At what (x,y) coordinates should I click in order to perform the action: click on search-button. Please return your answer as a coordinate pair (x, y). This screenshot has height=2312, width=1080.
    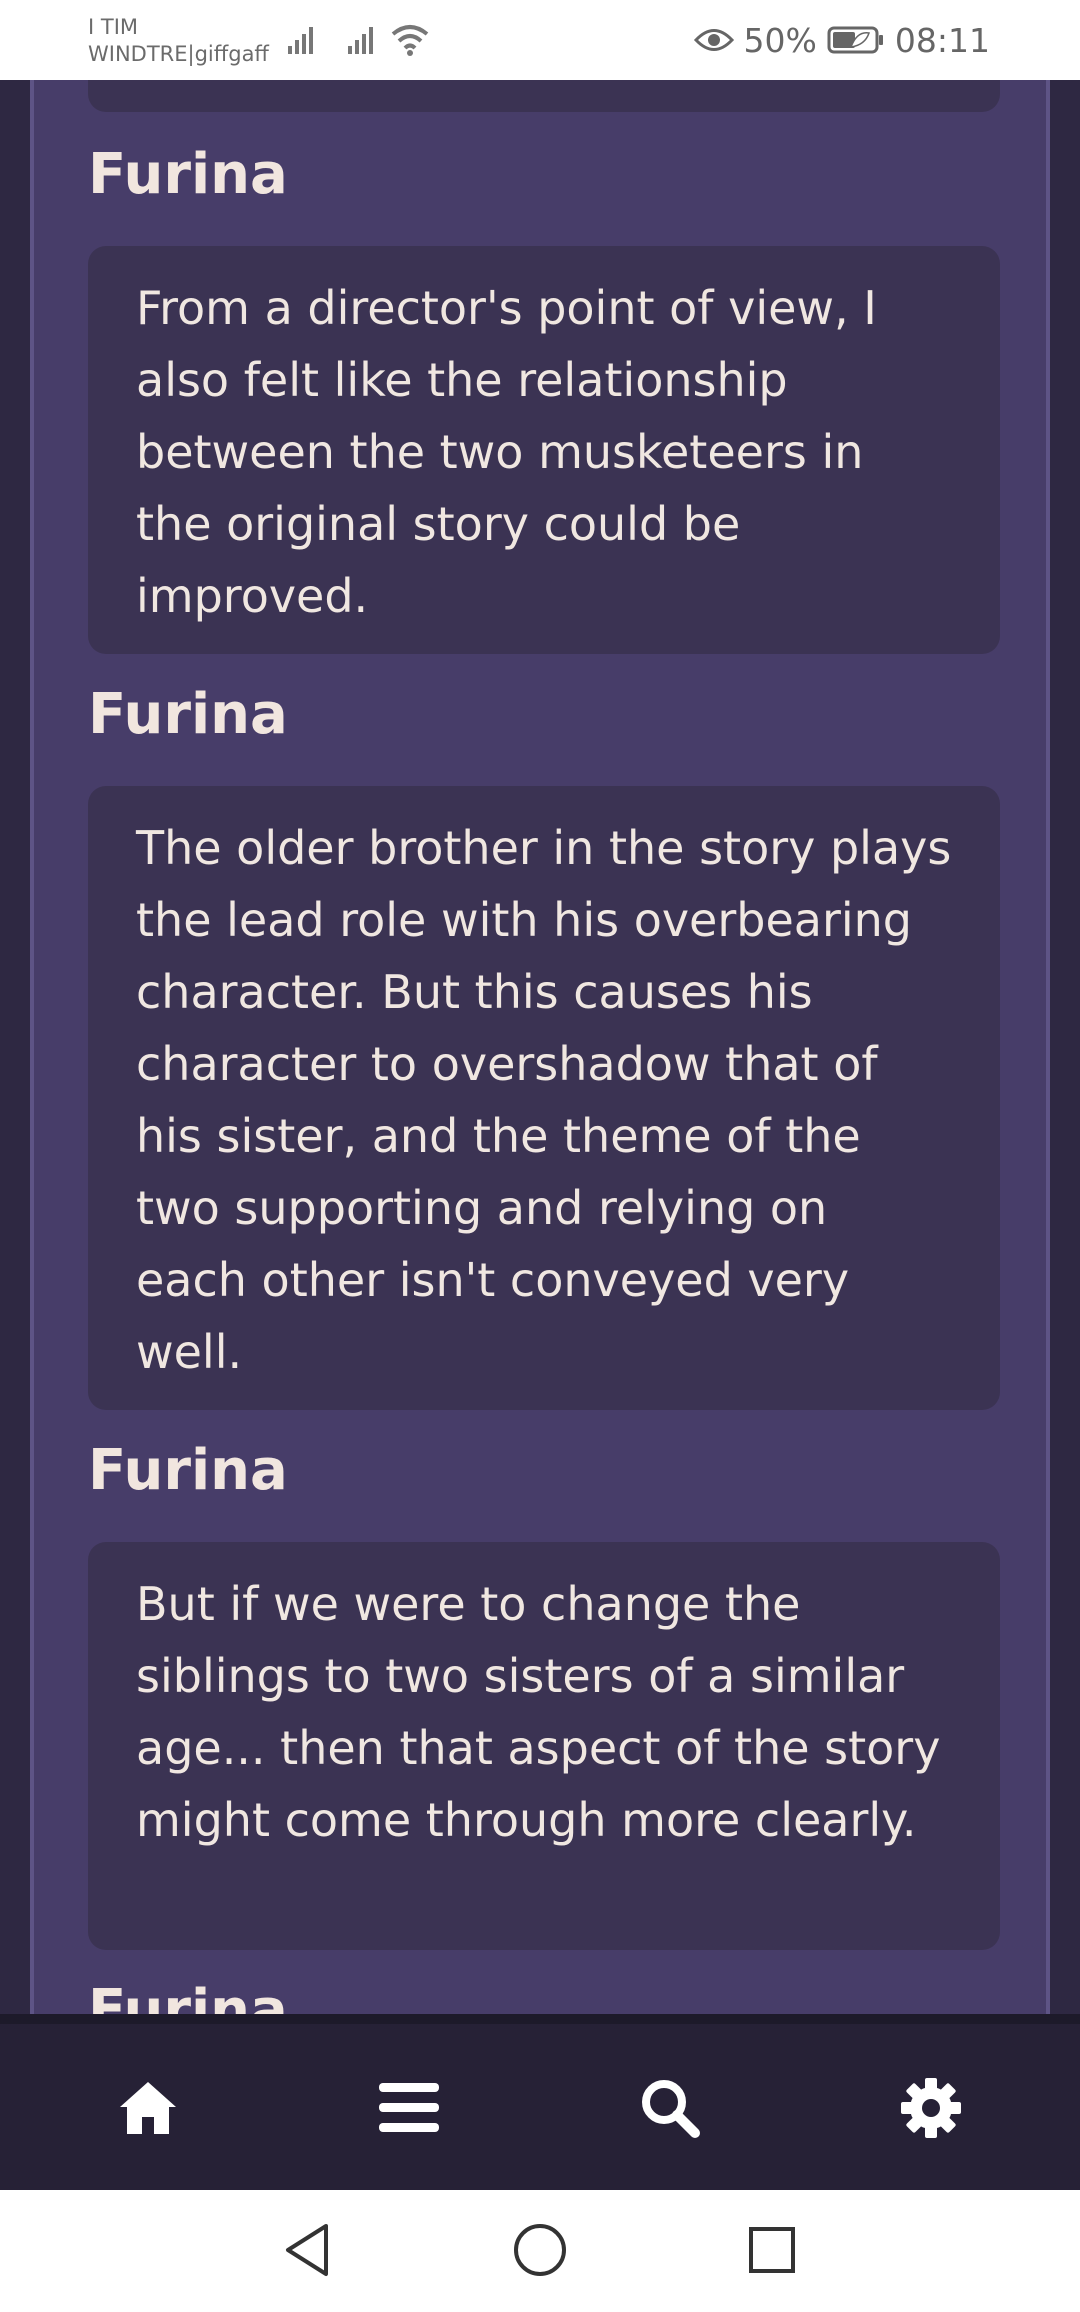
    Looking at the image, I should click on (670, 2108).